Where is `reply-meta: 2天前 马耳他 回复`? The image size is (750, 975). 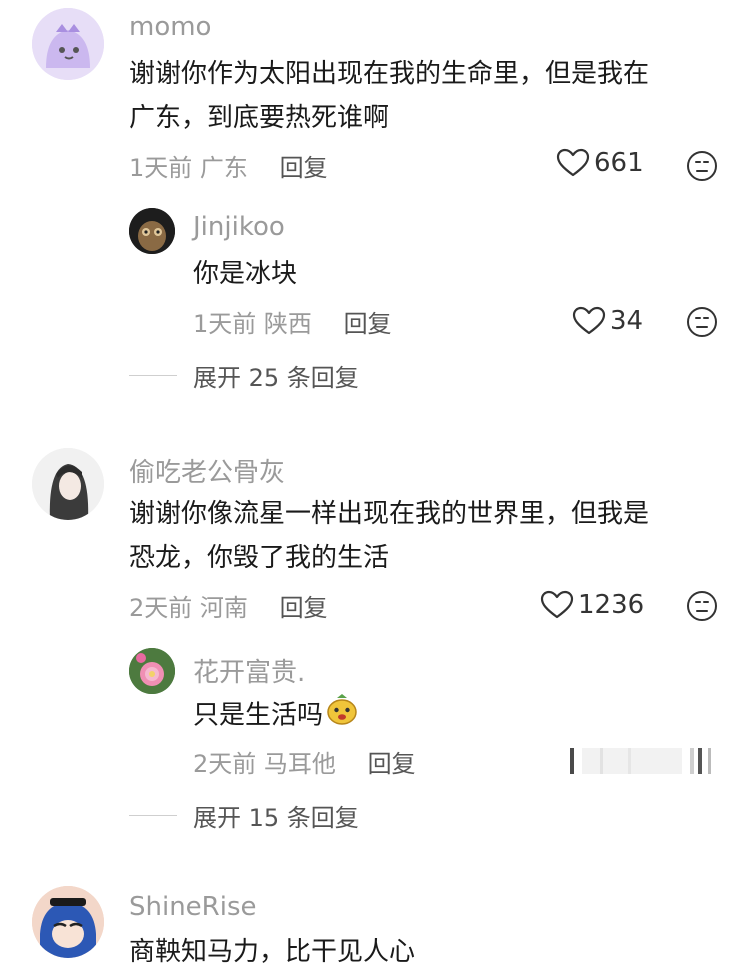 reply-meta: 2天前 马耳他 回复 is located at coordinates (304, 761).